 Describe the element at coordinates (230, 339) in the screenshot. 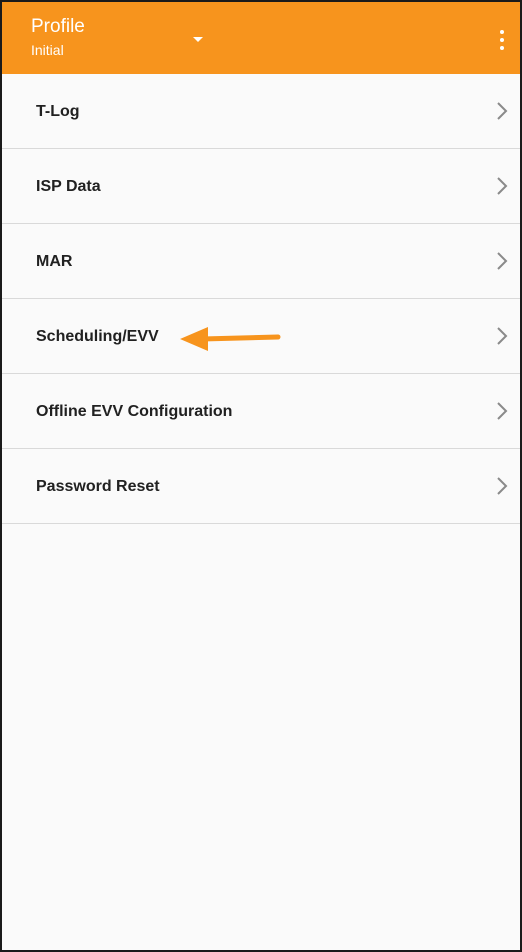

I see `arrow-left-icon` at that location.